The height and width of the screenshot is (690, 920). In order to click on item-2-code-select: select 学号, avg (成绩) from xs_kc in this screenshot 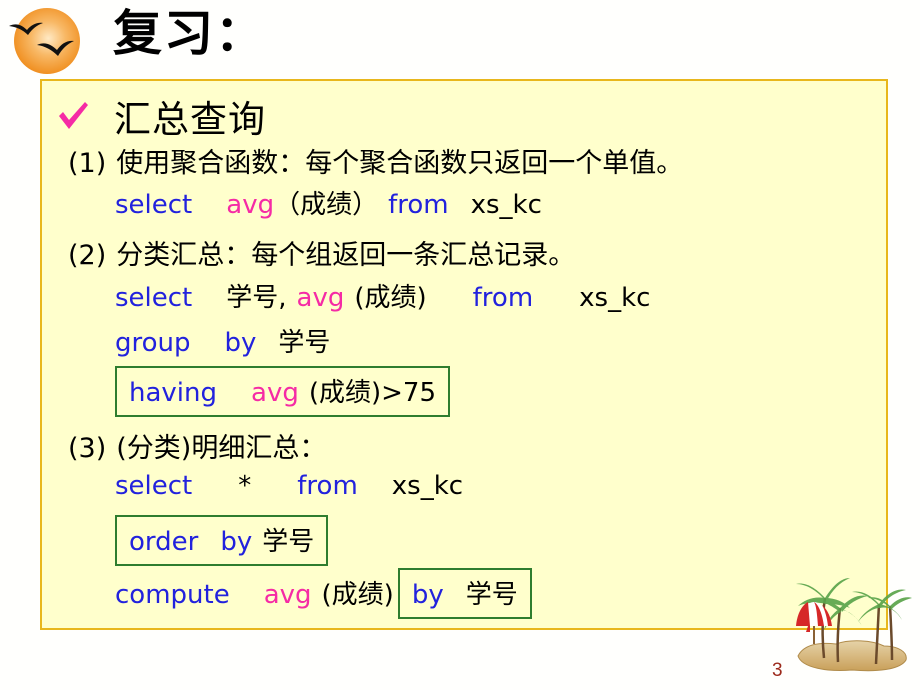, I will do `click(382, 295)`.